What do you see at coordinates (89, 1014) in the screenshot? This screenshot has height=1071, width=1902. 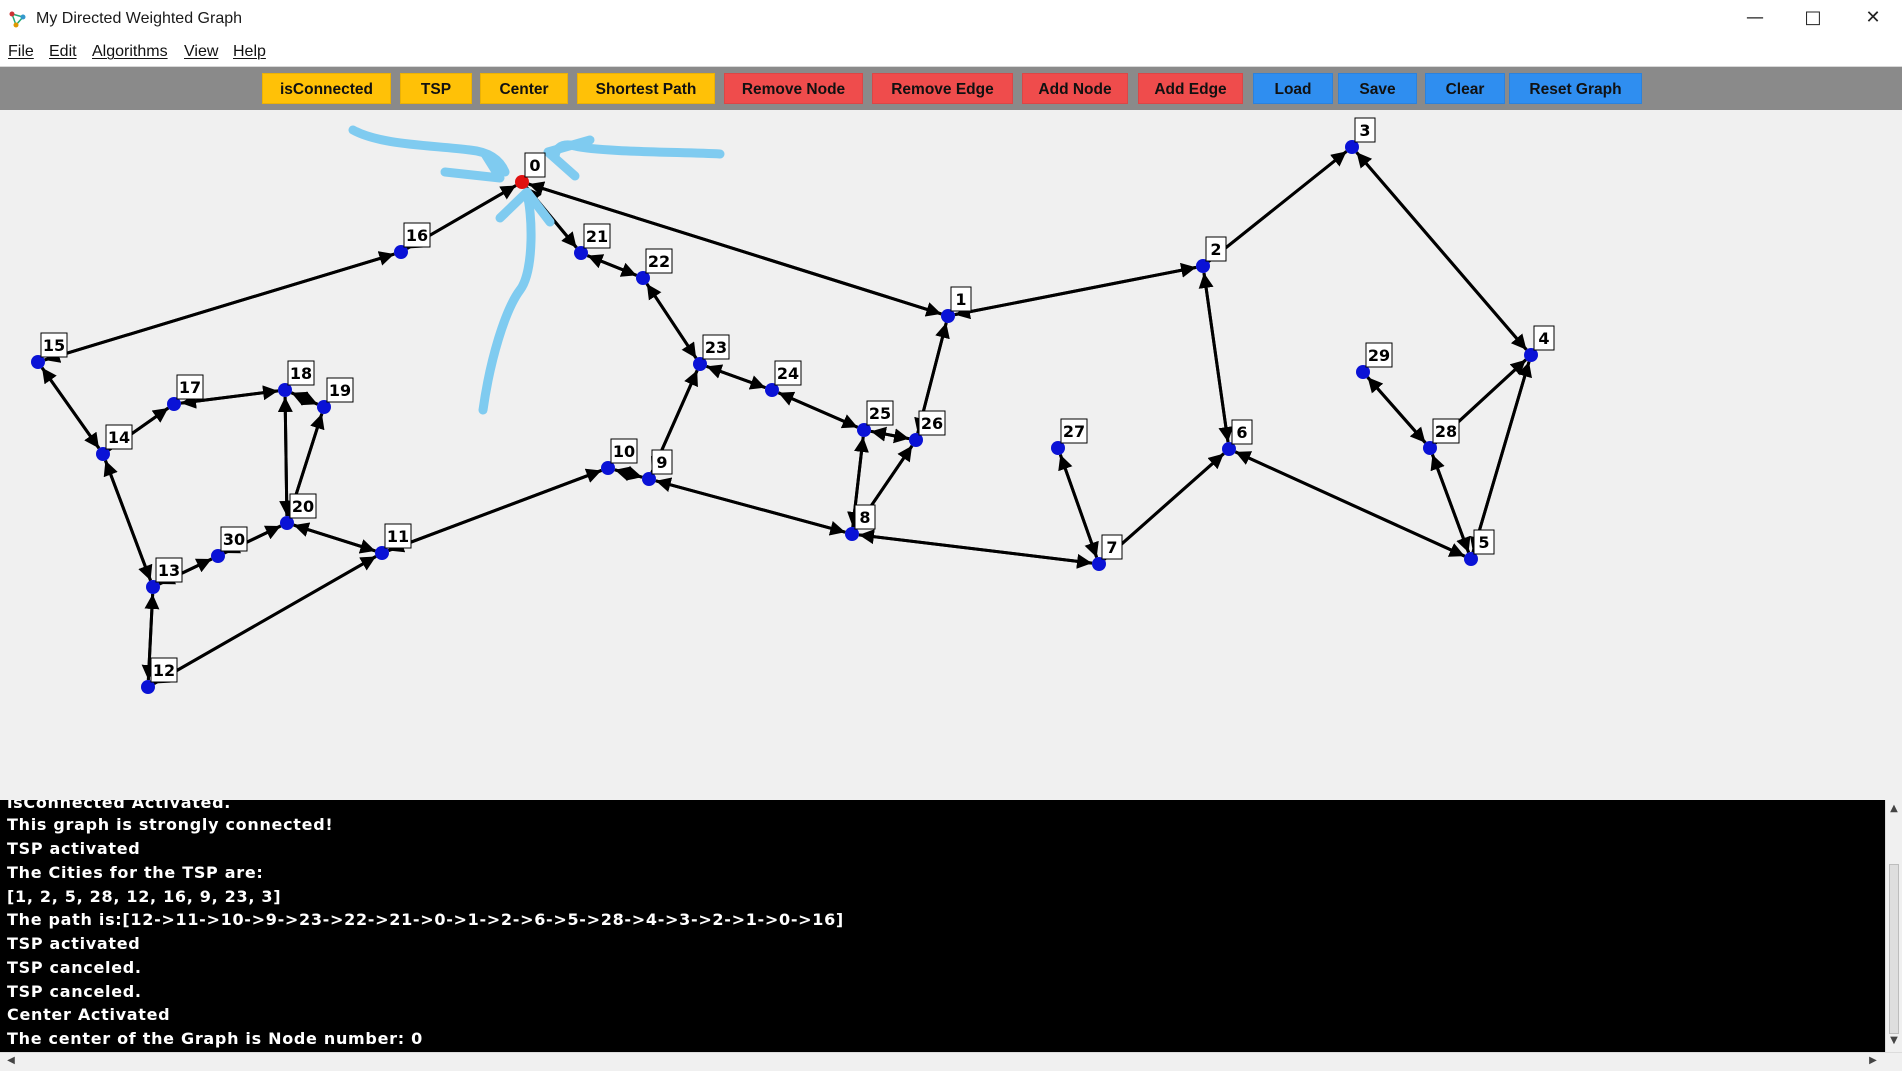 I see `log-line: Center Activated` at bounding box center [89, 1014].